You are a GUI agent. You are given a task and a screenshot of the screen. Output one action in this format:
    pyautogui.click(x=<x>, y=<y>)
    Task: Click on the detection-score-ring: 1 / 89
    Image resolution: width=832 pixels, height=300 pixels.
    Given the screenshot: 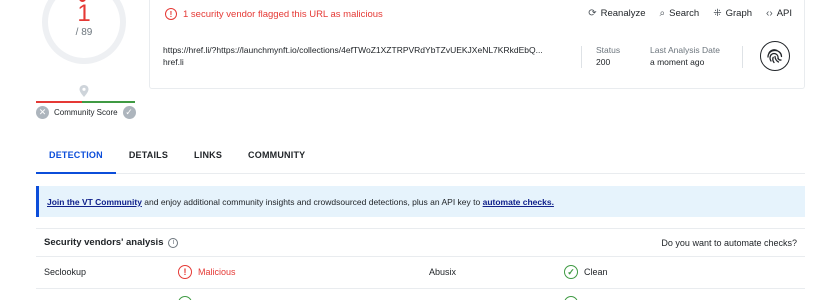 What is the action you would take?
    pyautogui.click(x=84, y=29)
    